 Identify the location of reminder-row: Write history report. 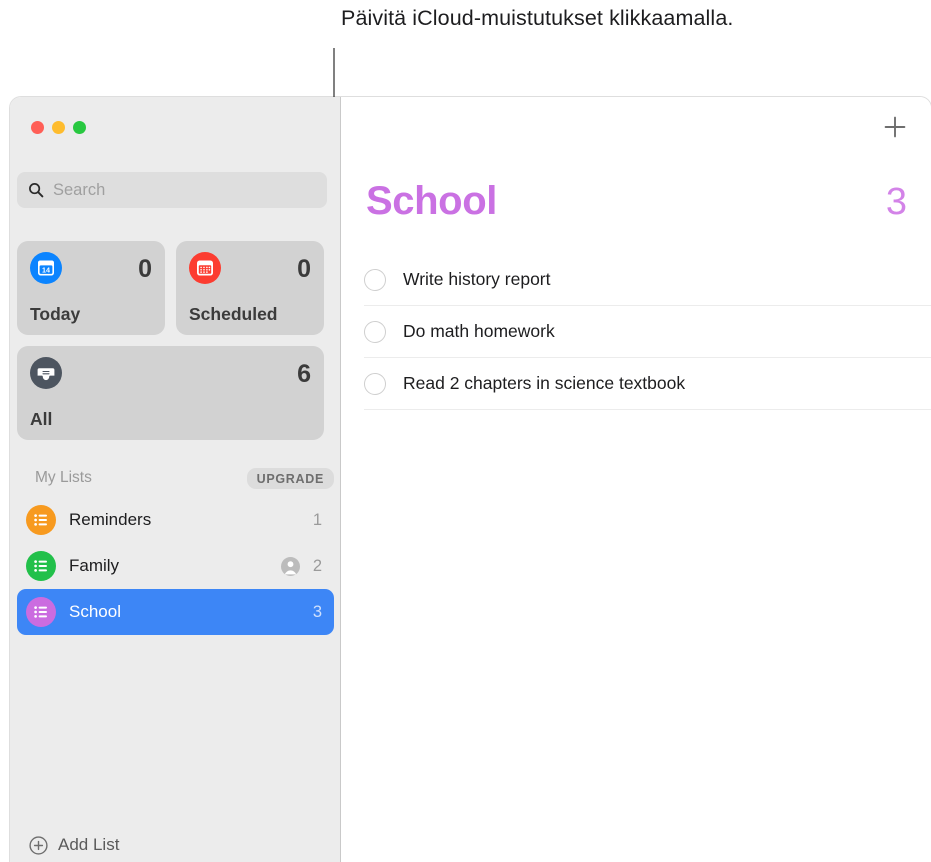
(647, 280).